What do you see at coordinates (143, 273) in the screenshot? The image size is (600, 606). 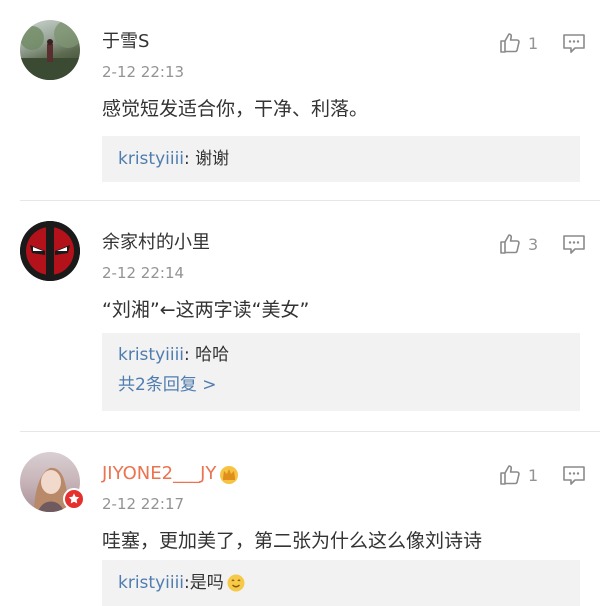 I see `timestamp: 2-12 22:14` at bounding box center [143, 273].